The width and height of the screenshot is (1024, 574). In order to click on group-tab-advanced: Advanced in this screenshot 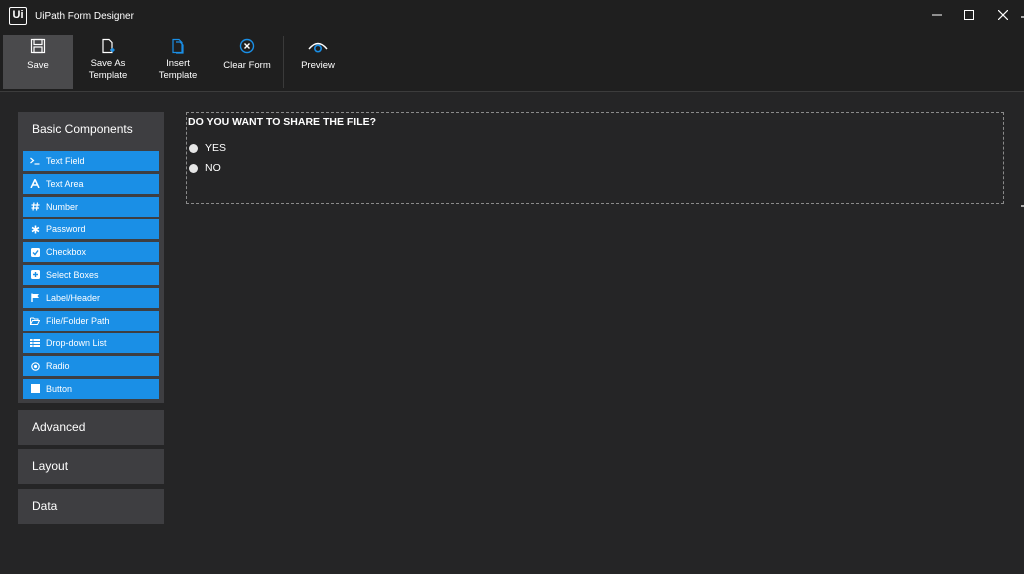, I will do `click(91, 427)`.